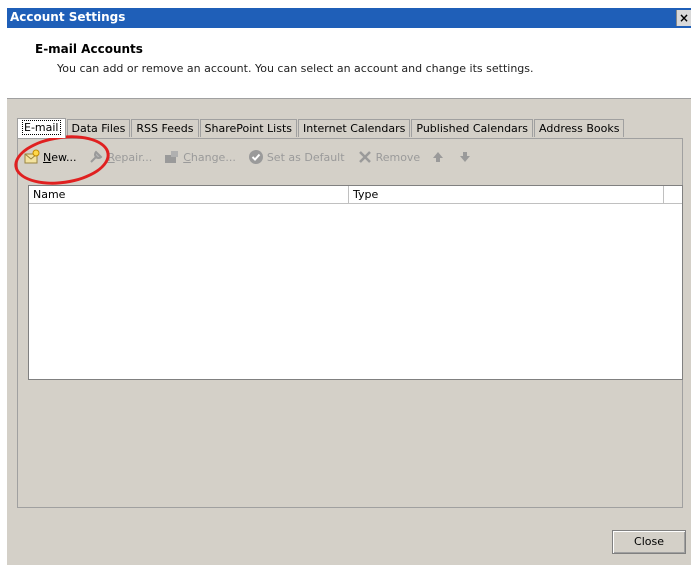  Describe the element at coordinates (354, 128) in the screenshot. I see `tab-internet-calendars: Internet Calendars` at that location.